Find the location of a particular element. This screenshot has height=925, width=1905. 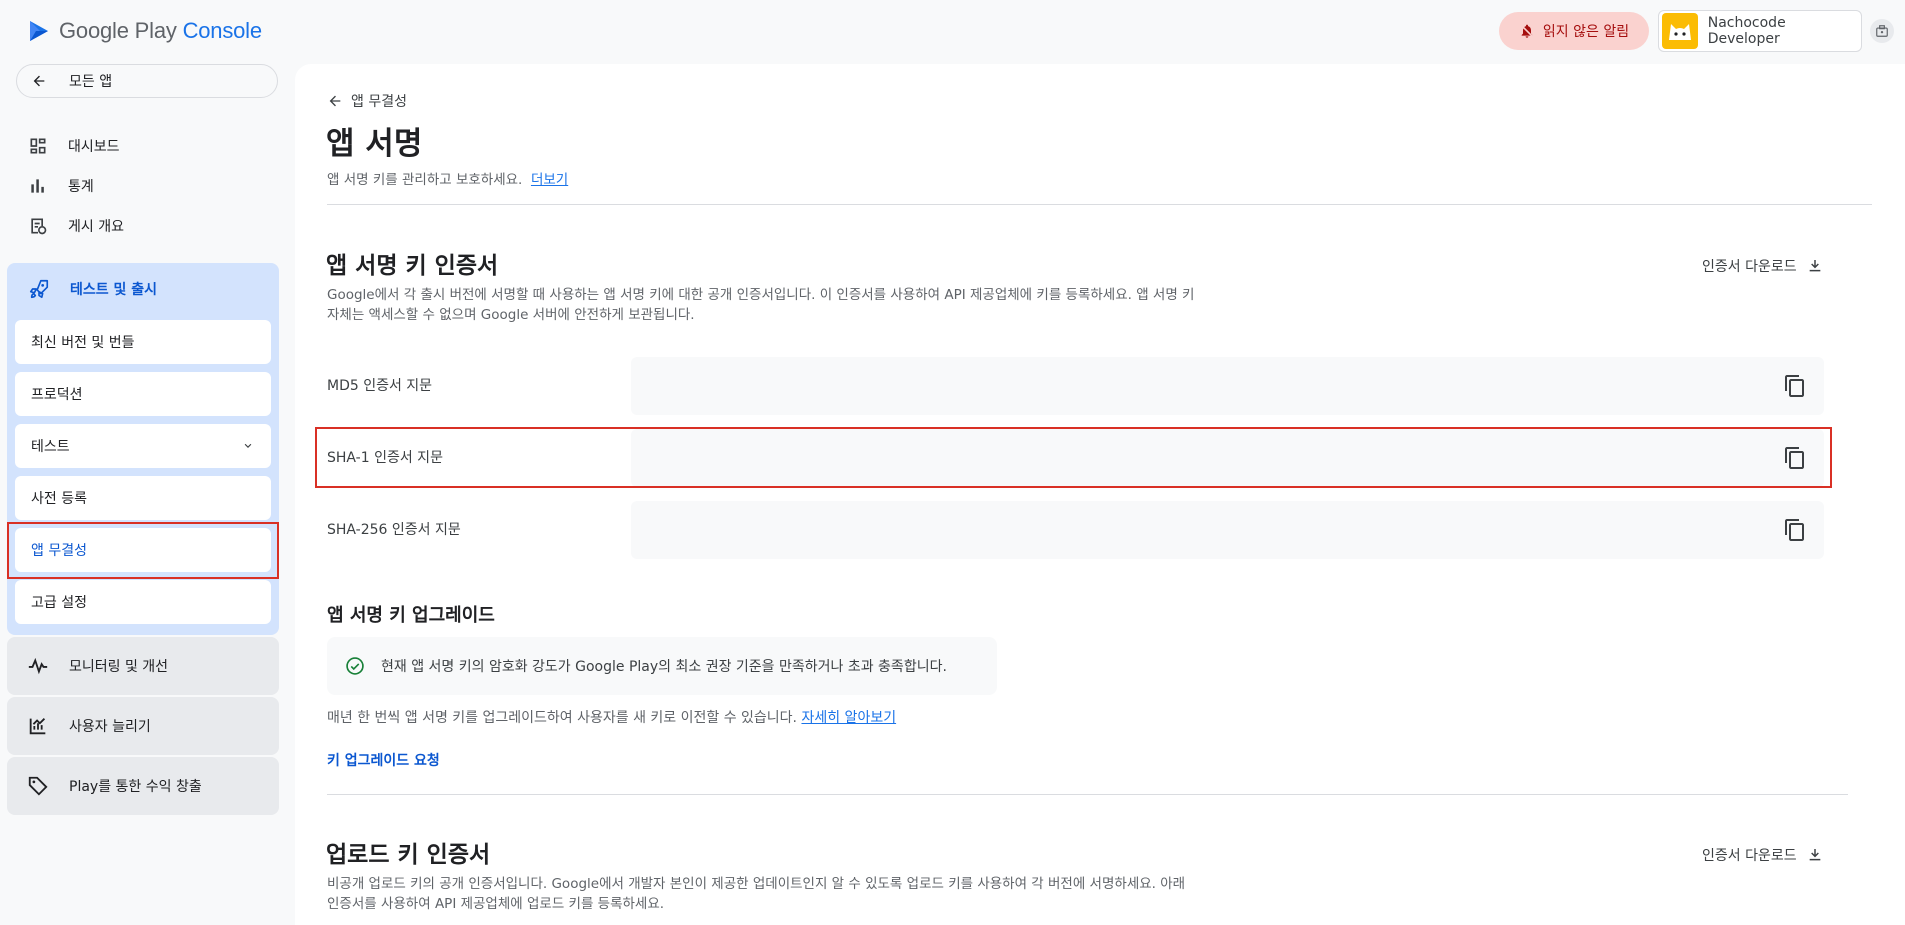

chevron-down-icon is located at coordinates (248, 445).